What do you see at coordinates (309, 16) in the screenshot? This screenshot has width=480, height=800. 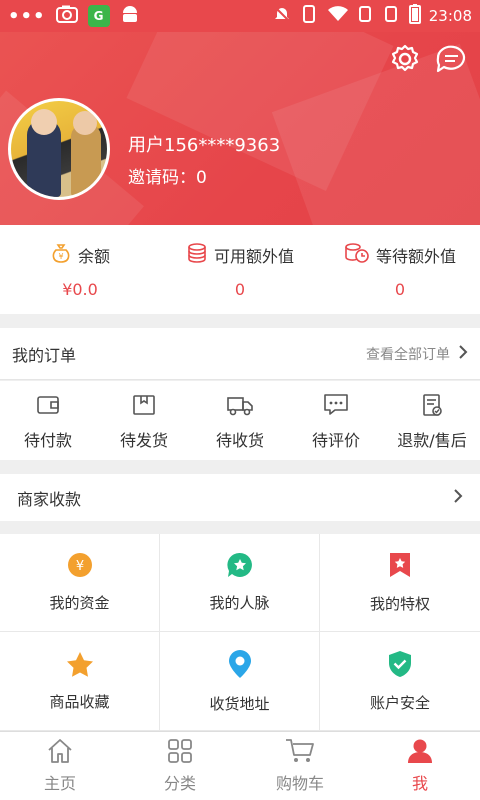 I see `vibrate-icon` at bounding box center [309, 16].